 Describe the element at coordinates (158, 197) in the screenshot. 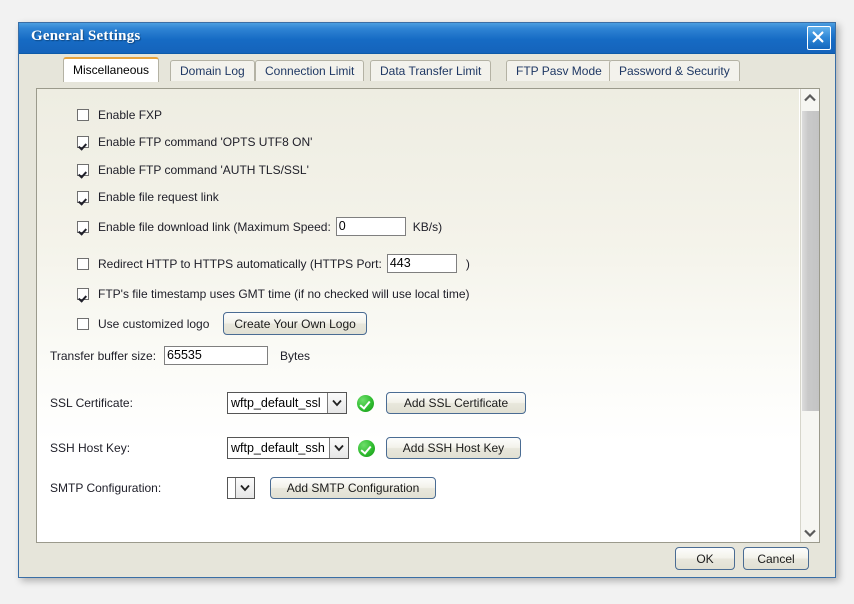

I see `label-file-request-link: Enable file request link` at that location.